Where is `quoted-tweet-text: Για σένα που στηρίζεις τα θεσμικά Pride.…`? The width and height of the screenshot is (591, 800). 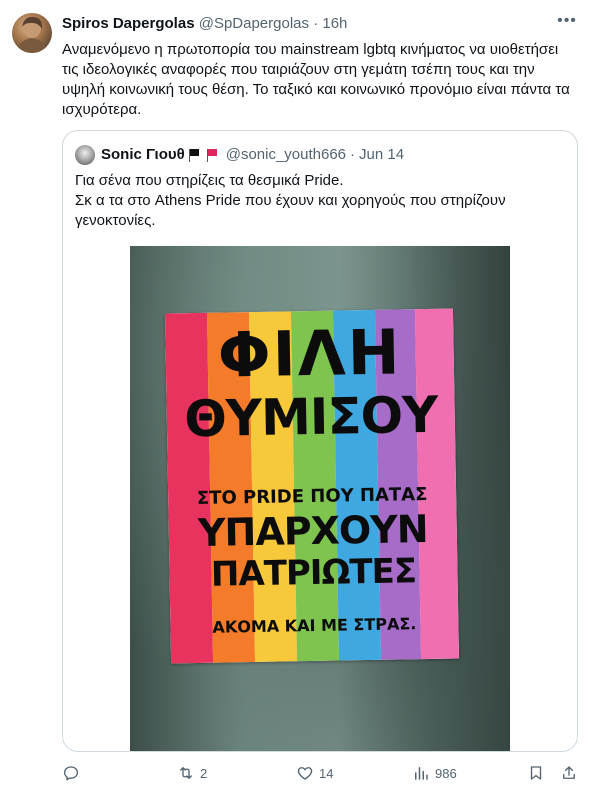 quoted-tweet-text: Για σένα που στηρίζεις τα θεσμικά Pride.… is located at coordinates (320, 201).